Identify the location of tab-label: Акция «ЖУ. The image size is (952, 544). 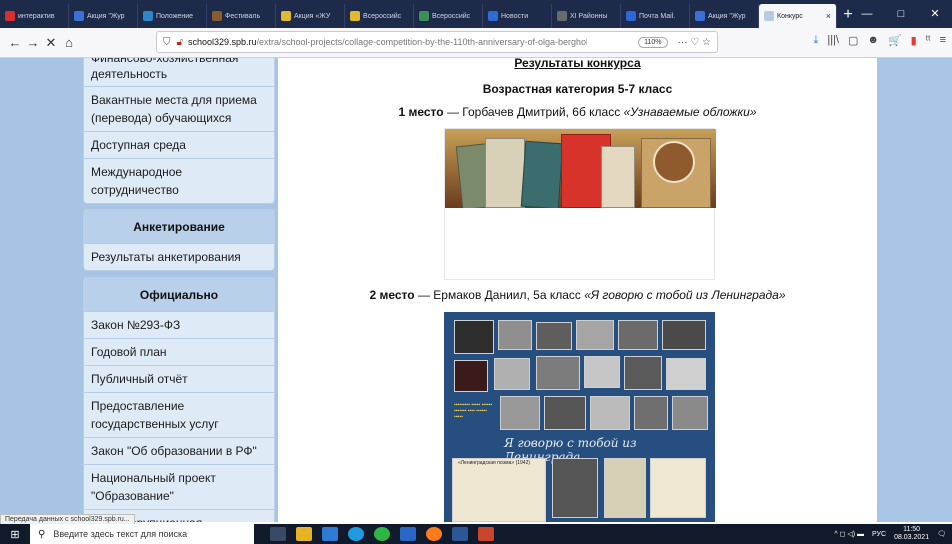
(312, 16).